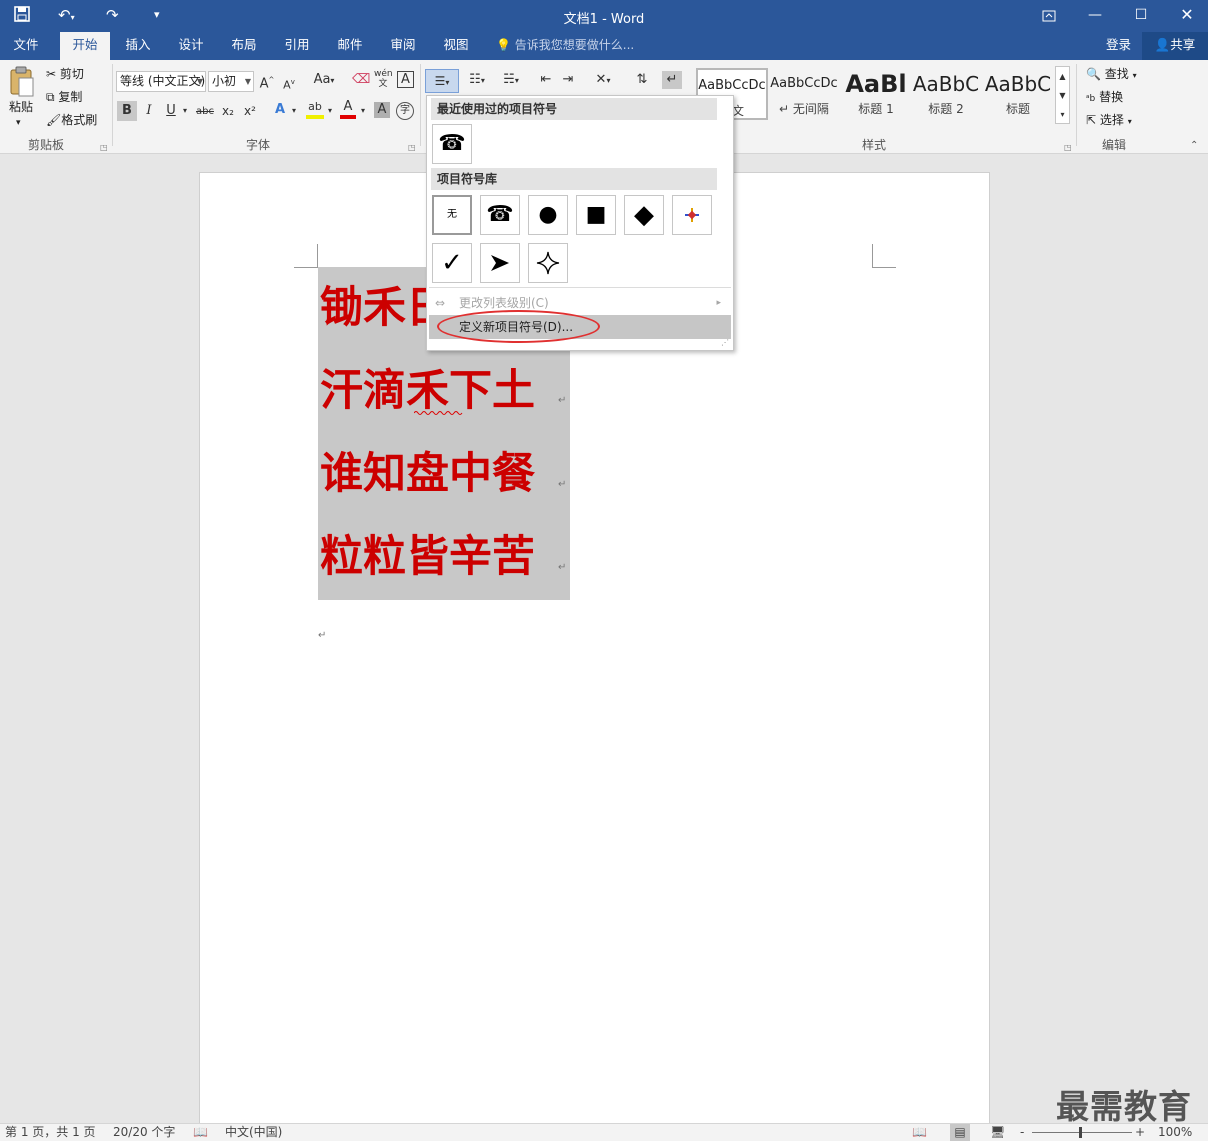 This screenshot has height=1141, width=1208. Describe the element at coordinates (997, 1132) in the screenshot. I see `web-layout-icon: 🖥` at that location.